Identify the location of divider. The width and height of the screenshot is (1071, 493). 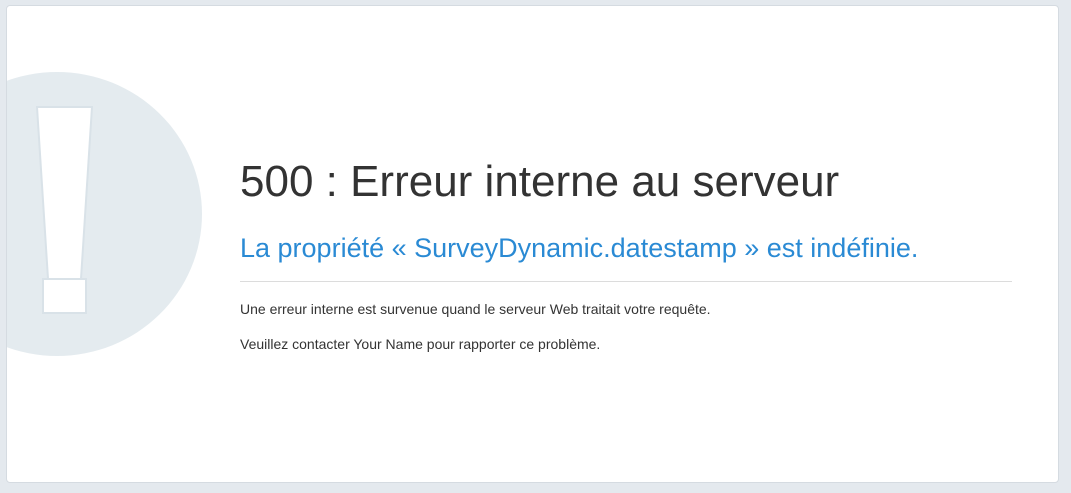
(626, 281).